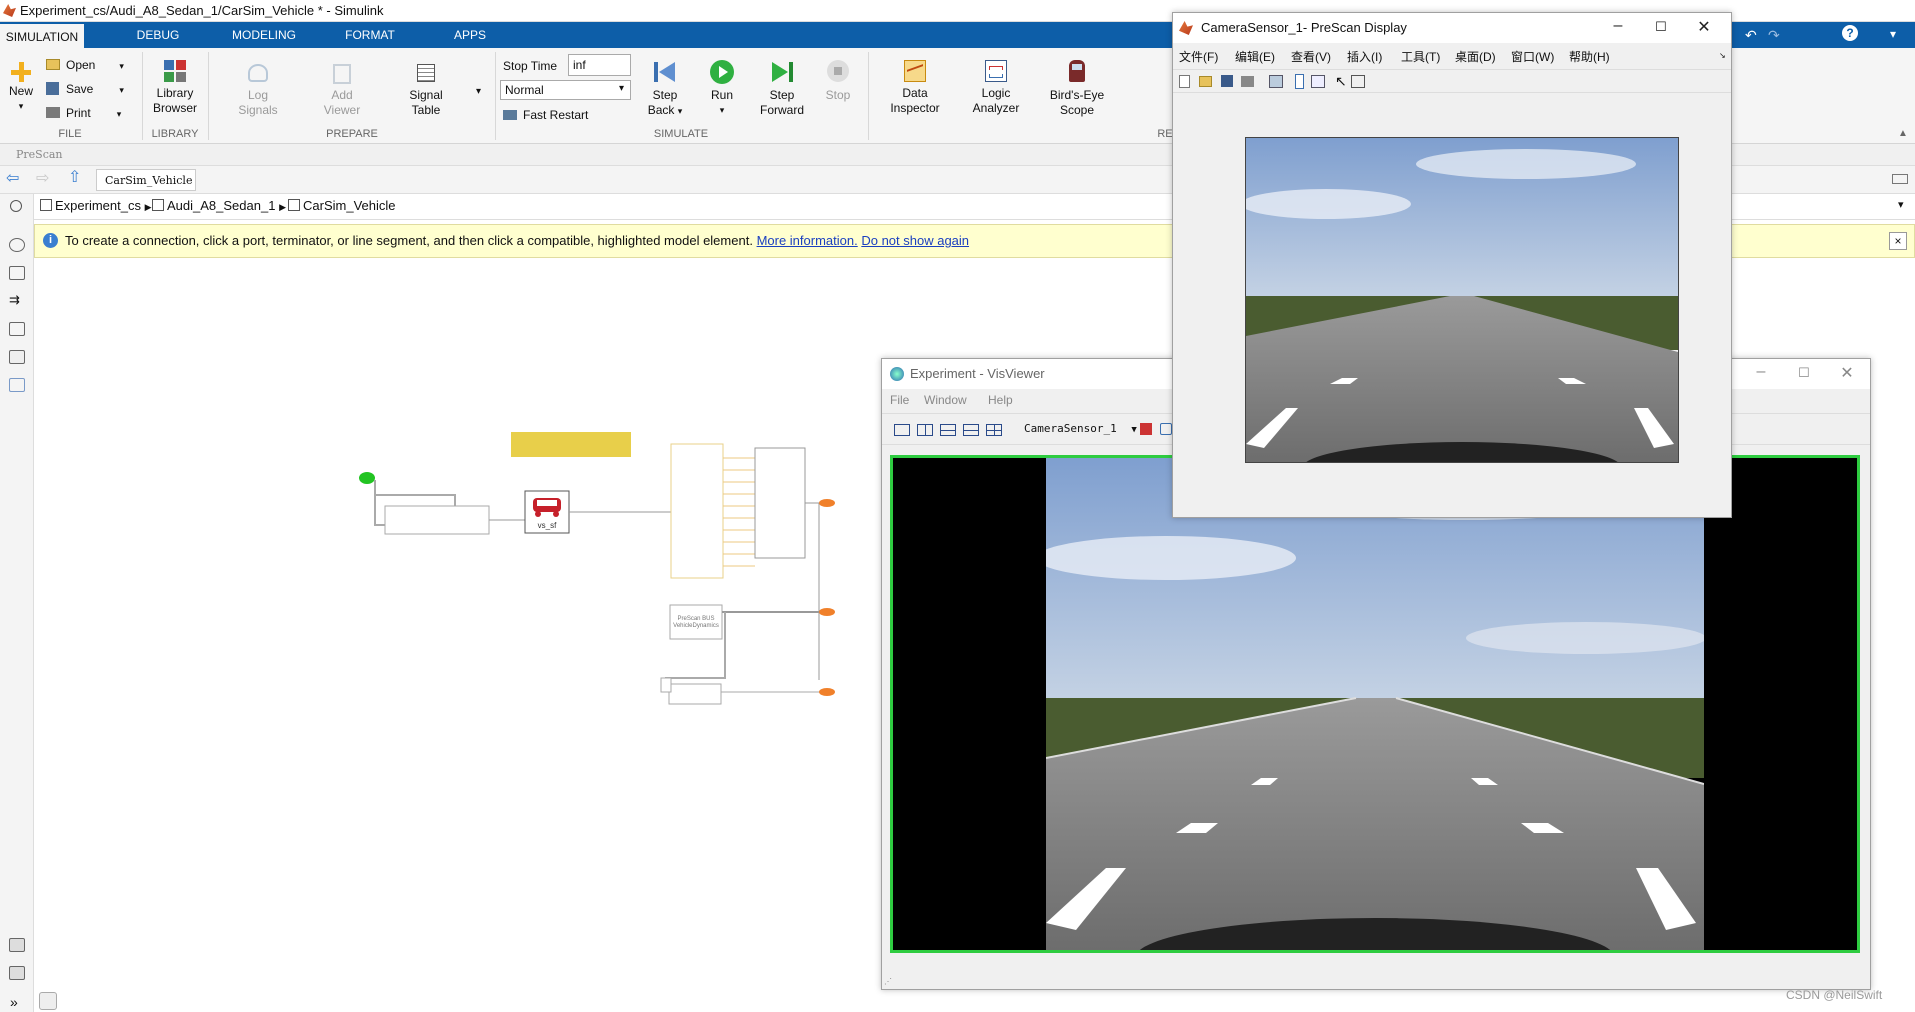  Describe the element at coordinates (258, 91) in the screenshot. I see `log-signals-button: Log Signals` at that location.